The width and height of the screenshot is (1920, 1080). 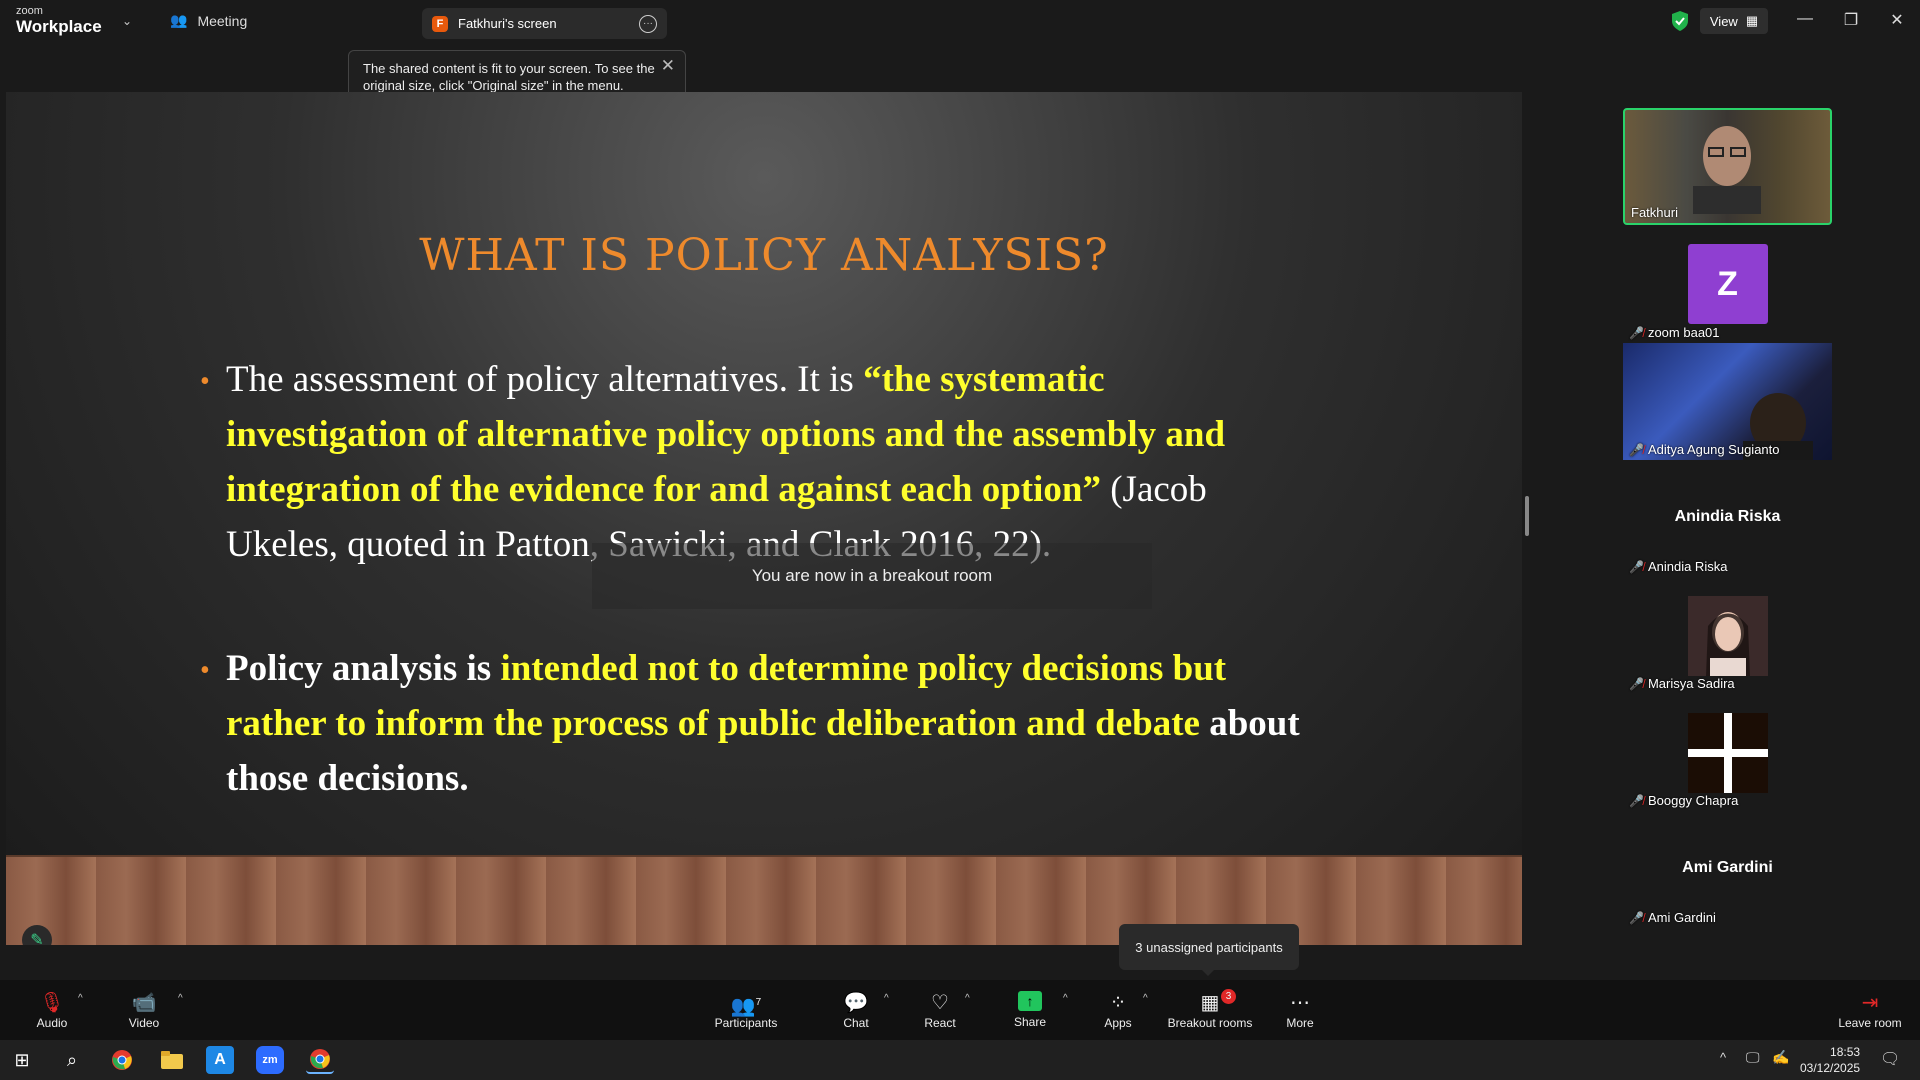 What do you see at coordinates (940, 1010) in the screenshot?
I see `react-button: ♡ React` at bounding box center [940, 1010].